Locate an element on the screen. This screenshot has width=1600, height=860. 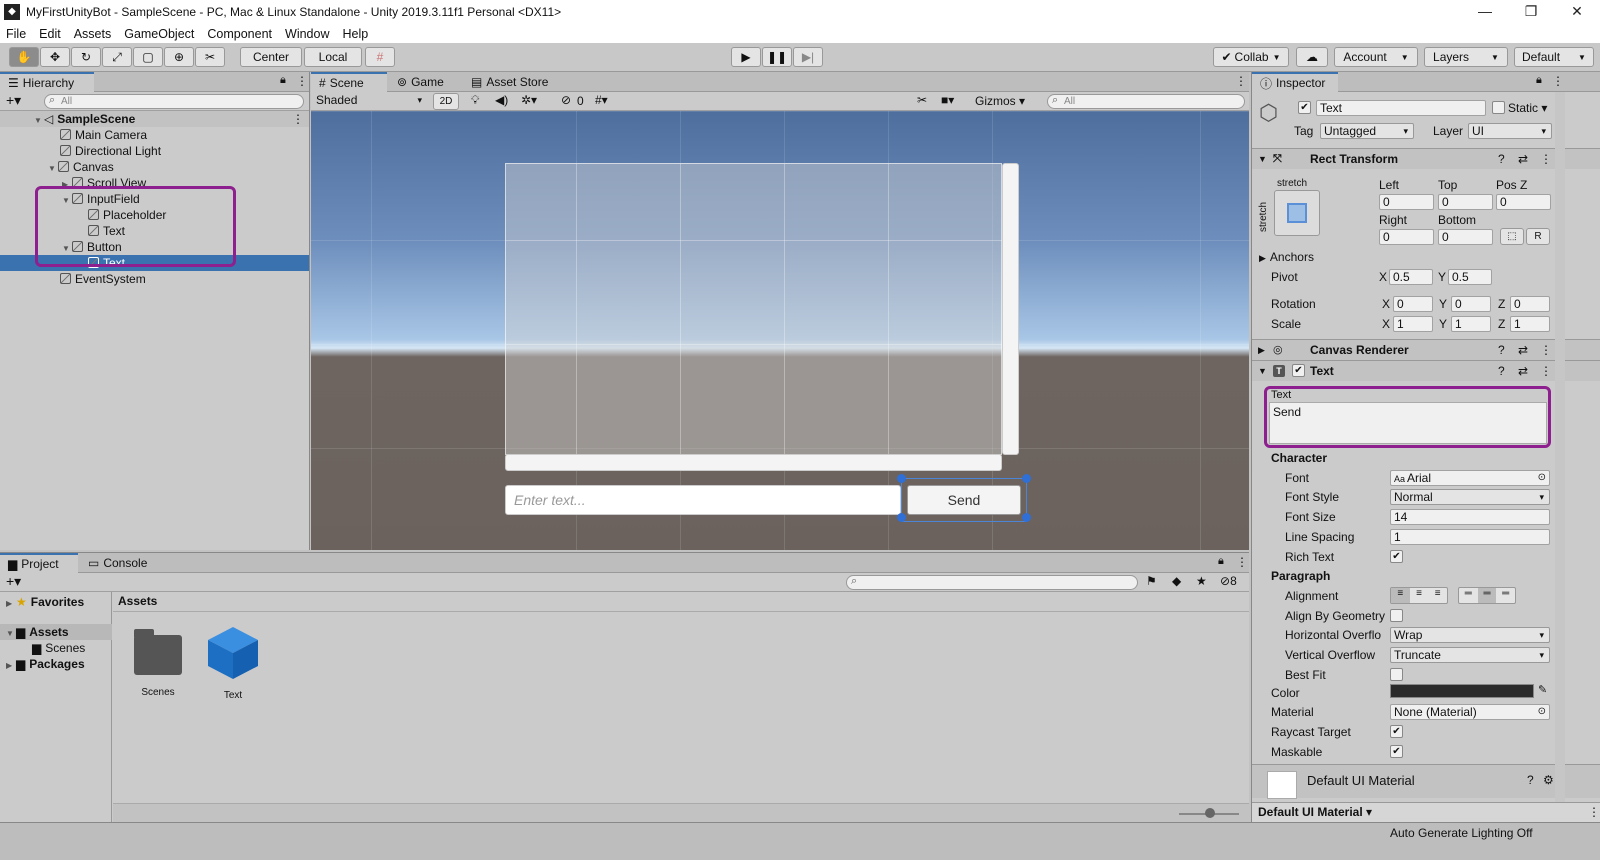
asset-item: Scenes is located at coordinates (158, 663).